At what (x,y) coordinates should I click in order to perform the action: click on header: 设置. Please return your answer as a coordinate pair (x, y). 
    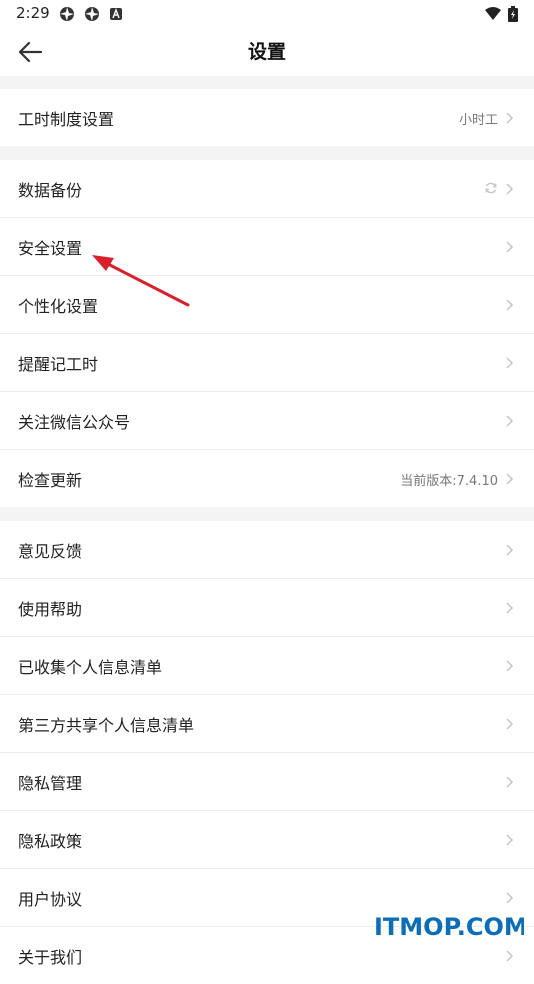
    Looking at the image, I should click on (267, 53).